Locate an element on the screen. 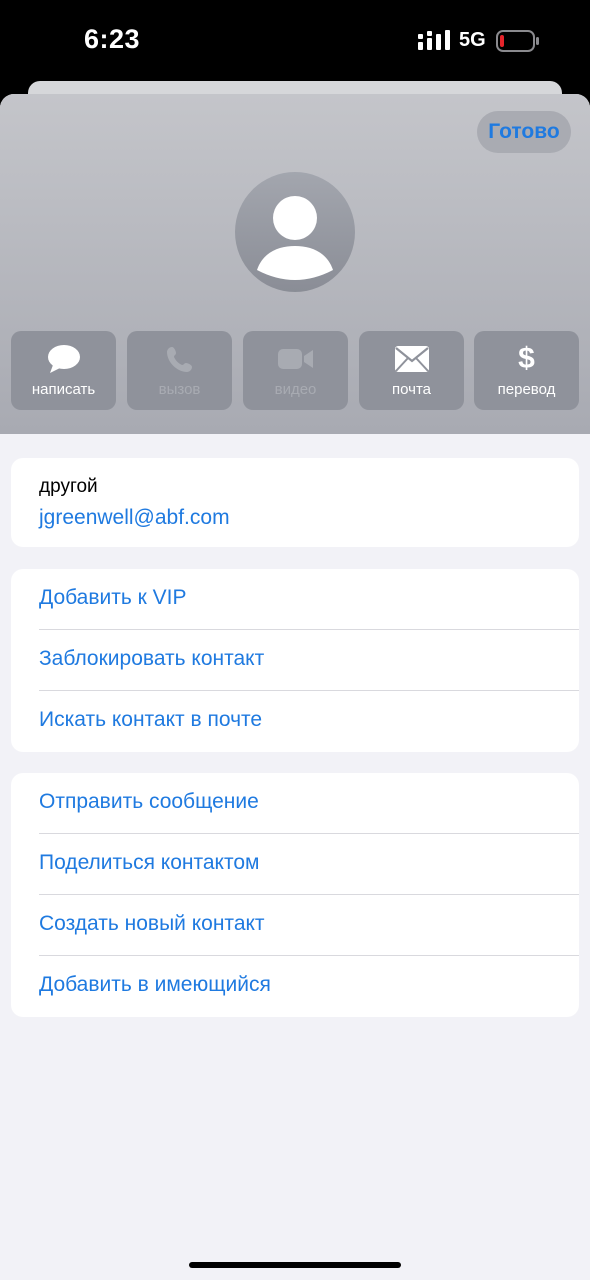 This screenshot has width=590, height=1280. call-action-label: вызов is located at coordinates (179, 389).